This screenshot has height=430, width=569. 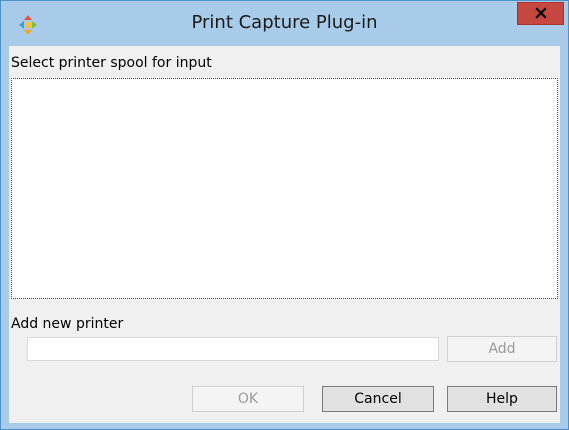 I want to click on window-title: Print Capture Plug-in, so click(x=284, y=22).